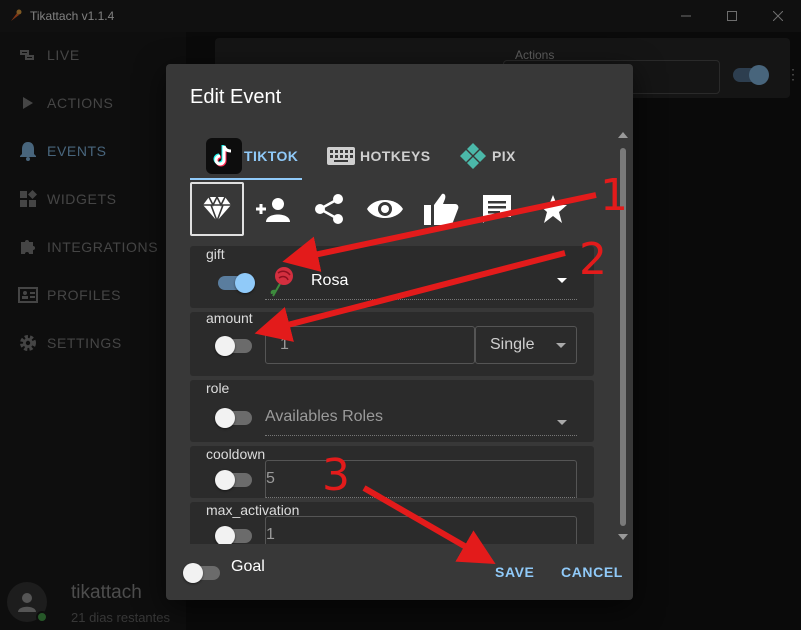 Image resolution: width=801 pixels, height=630 pixels. What do you see at coordinates (233, 480) in the screenshot?
I see `cooldown-enabled-toggle` at bounding box center [233, 480].